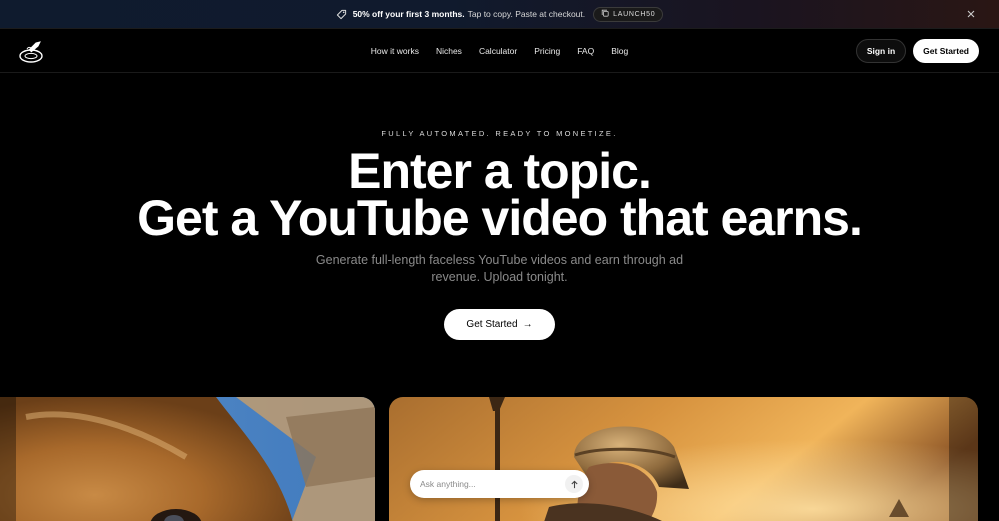 The width and height of the screenshot is (999, 521). Describe the element at coordinates (492, 324) in the screenshot. I see `cta-label: Get Started` at that location.